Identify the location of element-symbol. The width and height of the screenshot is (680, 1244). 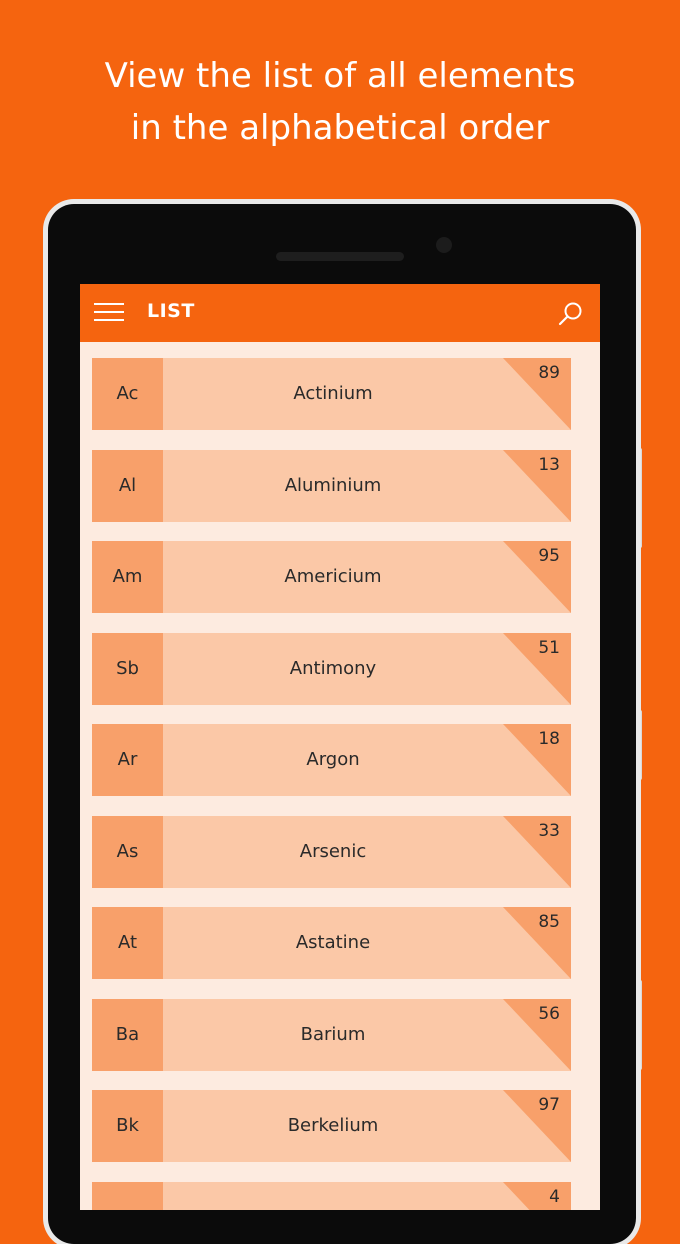
(127, 1195).